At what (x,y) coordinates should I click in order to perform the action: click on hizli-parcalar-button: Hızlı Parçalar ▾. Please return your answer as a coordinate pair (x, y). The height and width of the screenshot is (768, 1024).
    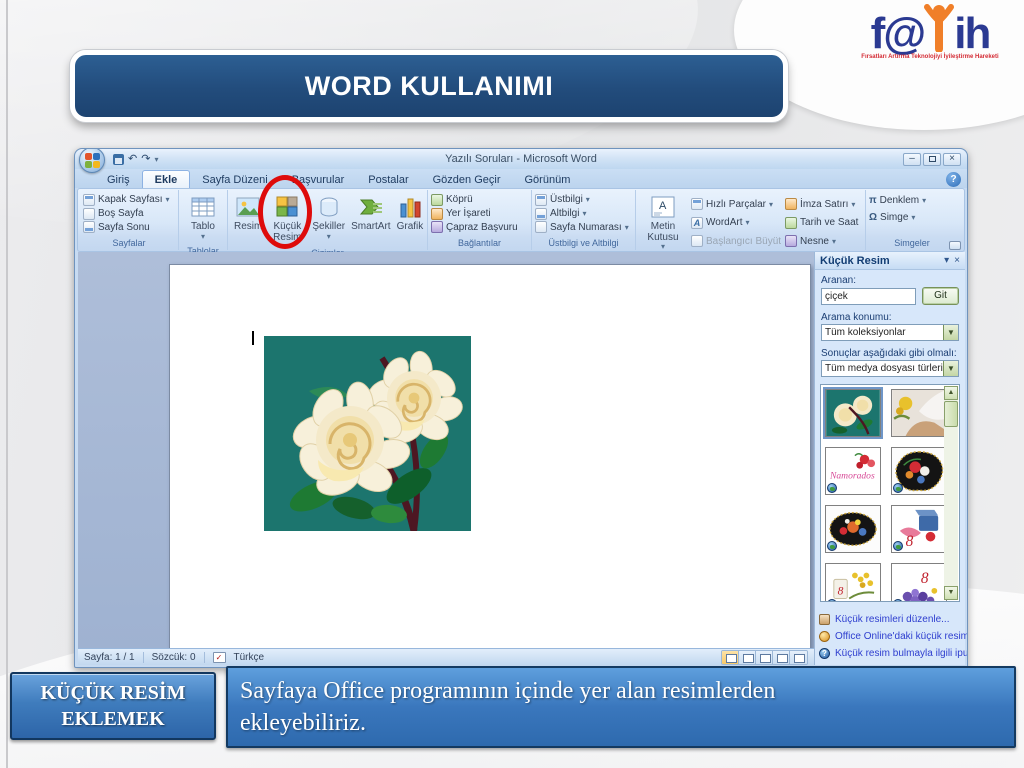
    Looking at the image, I should click on (736, 204).